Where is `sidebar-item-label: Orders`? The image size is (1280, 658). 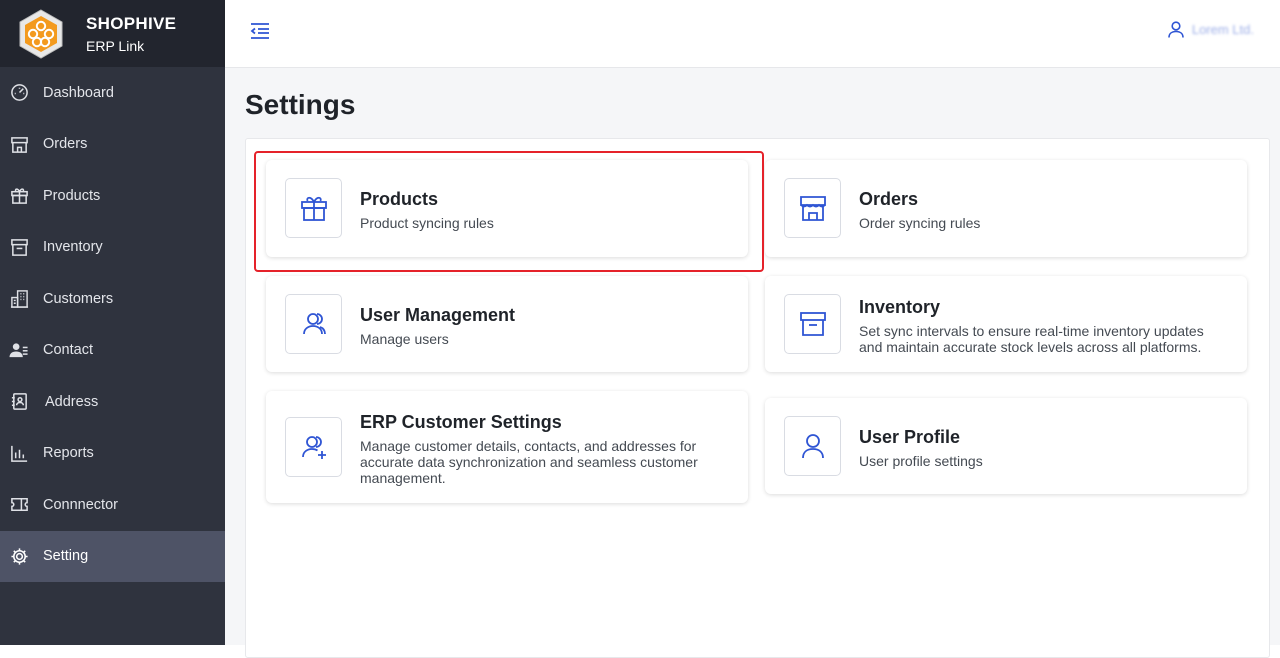
sidebar-item-label: Orders is located at coordinates (65, 144).